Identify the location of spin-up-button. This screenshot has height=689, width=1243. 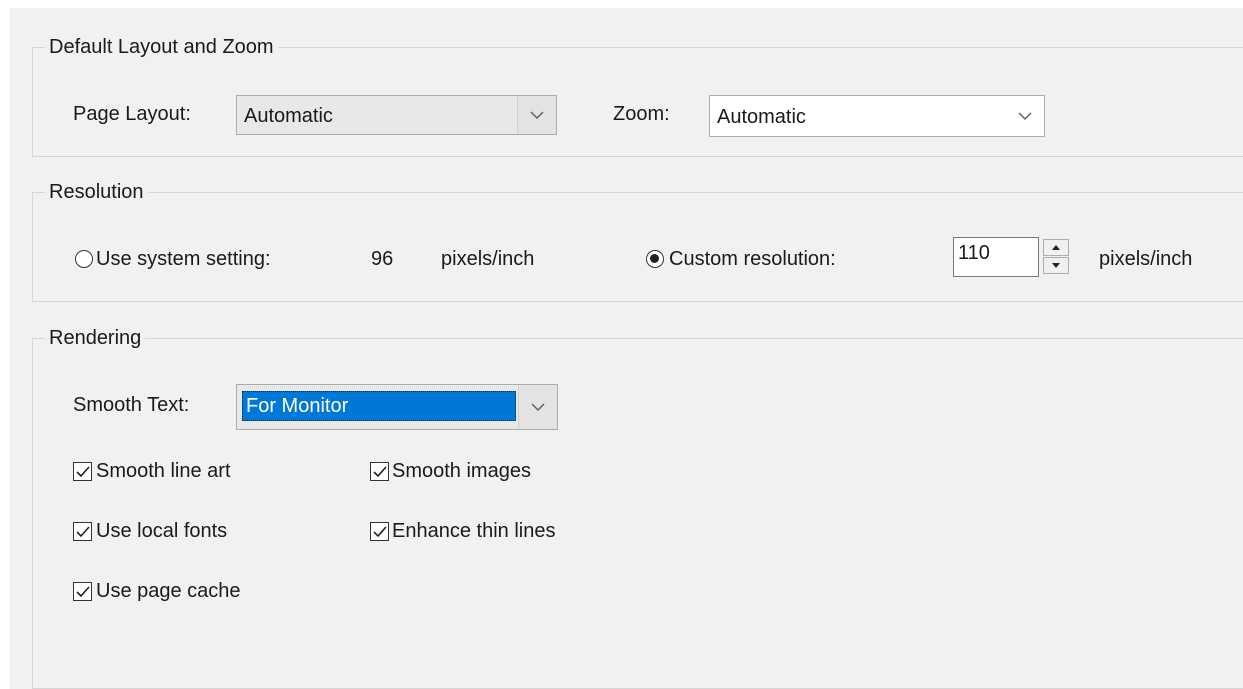
(1056, 247).